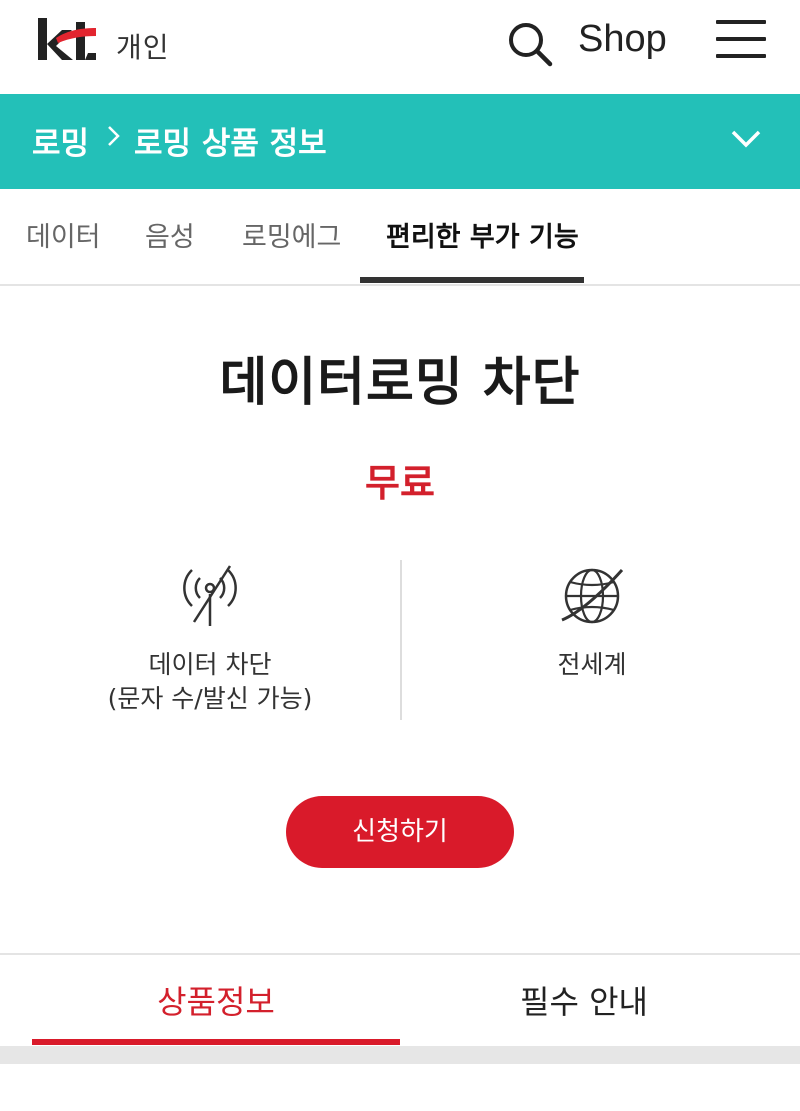 The image size is (800, 1111). I want to click on search-icon, so click(530, 44).